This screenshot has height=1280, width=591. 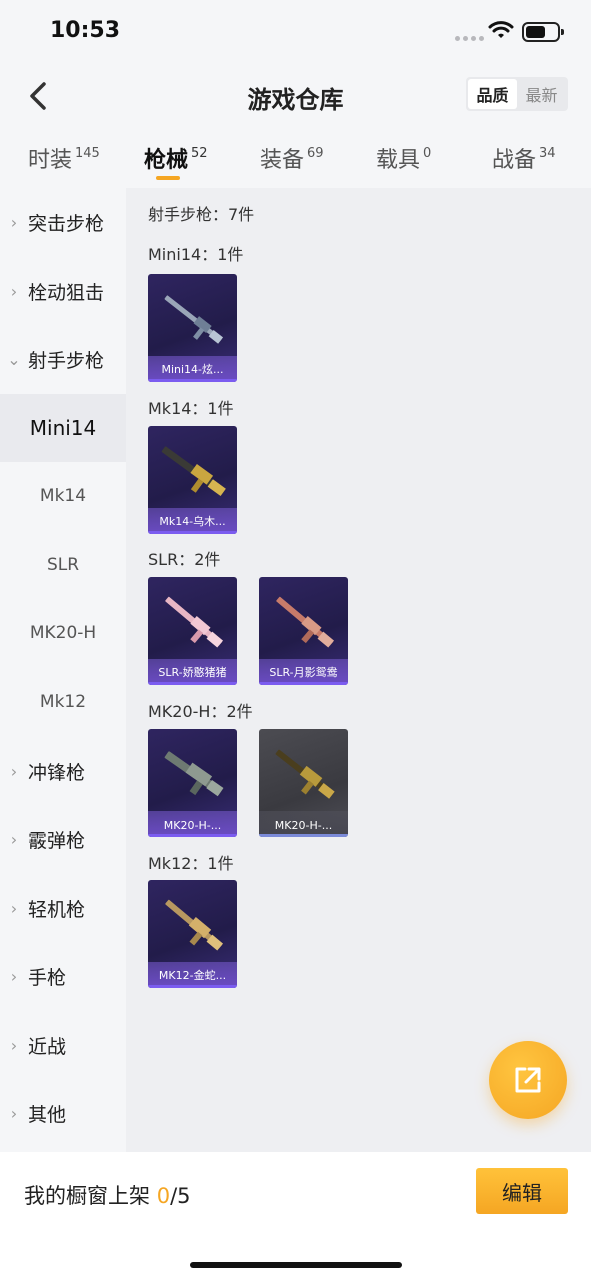 What do you see at coordinates (63, 428) in the screenshot?
I see `sidebar-sub-mini14: Mini14` at bounding box center [63, 428].